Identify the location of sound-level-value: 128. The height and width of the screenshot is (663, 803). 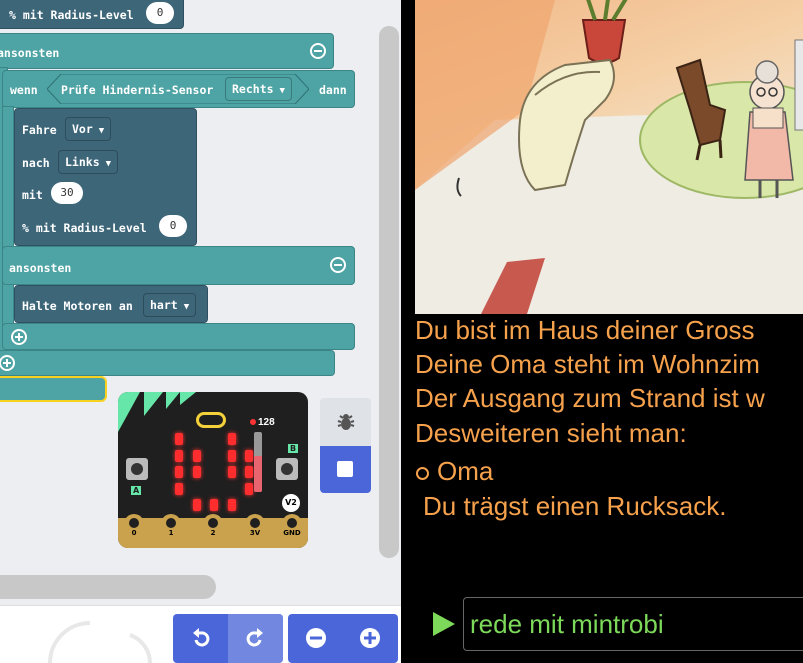
(266, 422).